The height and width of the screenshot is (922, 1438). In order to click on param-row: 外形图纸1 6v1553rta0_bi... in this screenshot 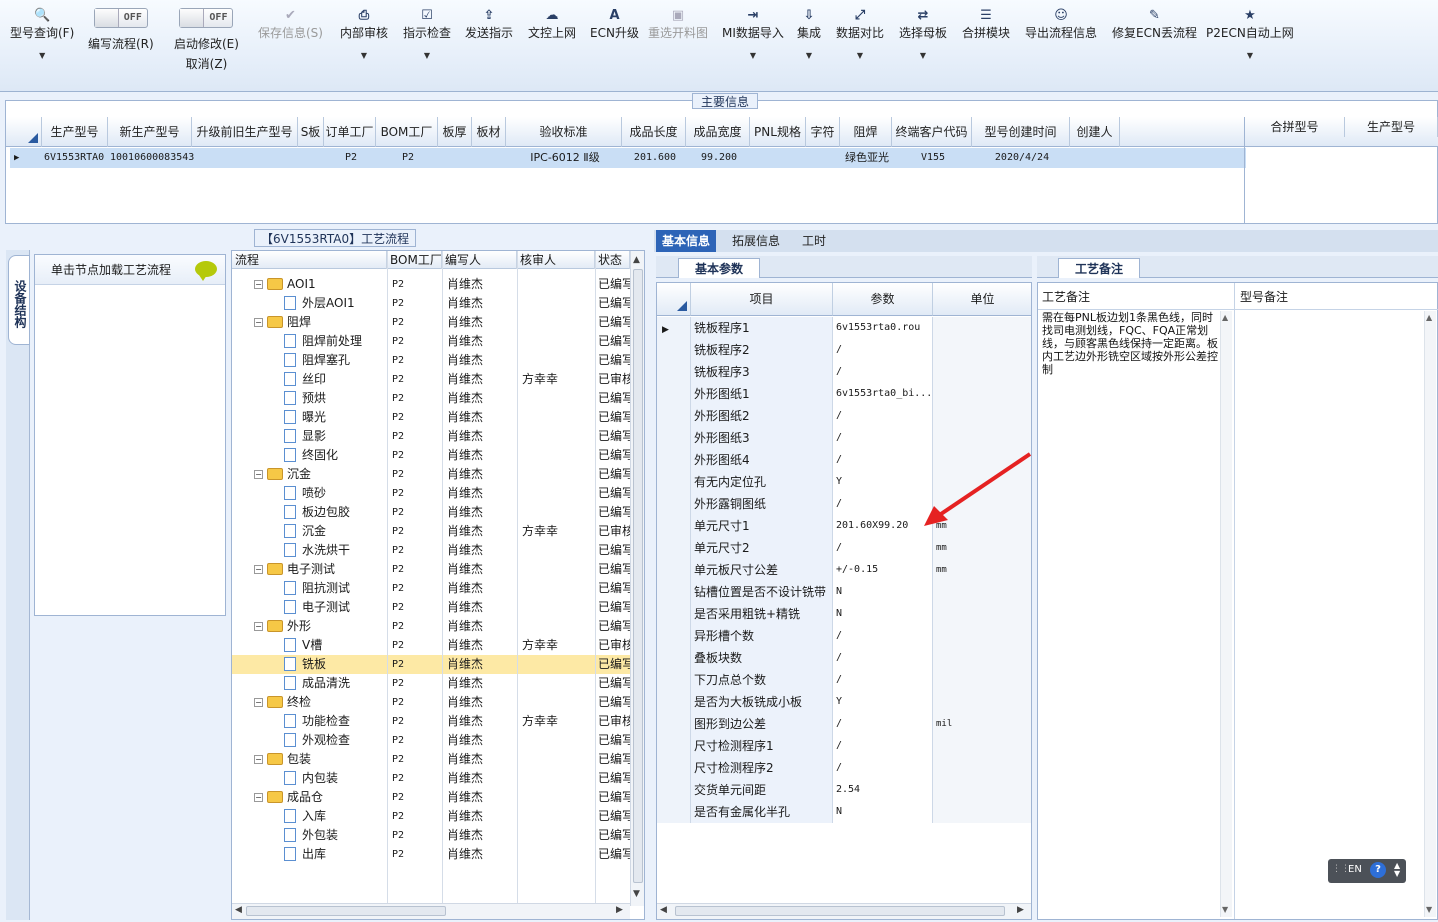, I will do `click(844, 394)`.